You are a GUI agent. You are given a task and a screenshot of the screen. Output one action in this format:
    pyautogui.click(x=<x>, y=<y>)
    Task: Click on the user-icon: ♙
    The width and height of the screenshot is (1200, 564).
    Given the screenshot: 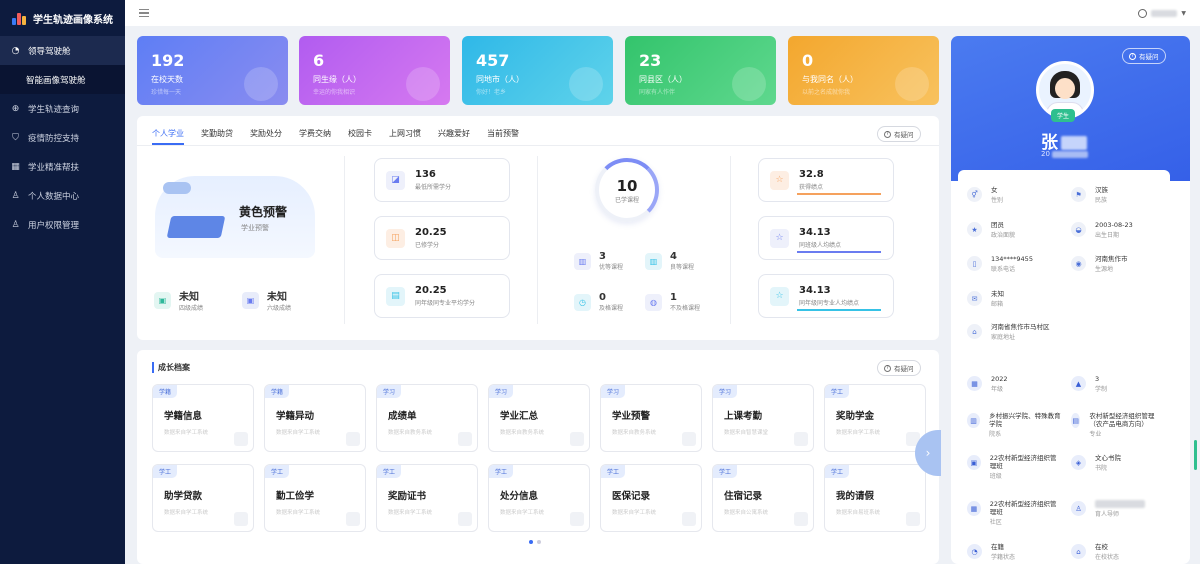 What is the action you would take?
    pyautogui.click(x=15, y=224)
    